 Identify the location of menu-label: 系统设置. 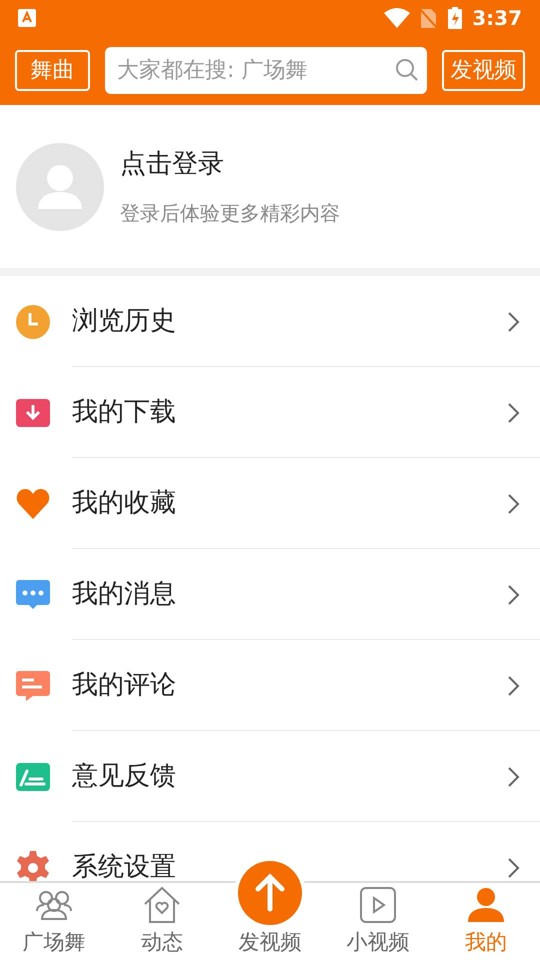
(124, 866).